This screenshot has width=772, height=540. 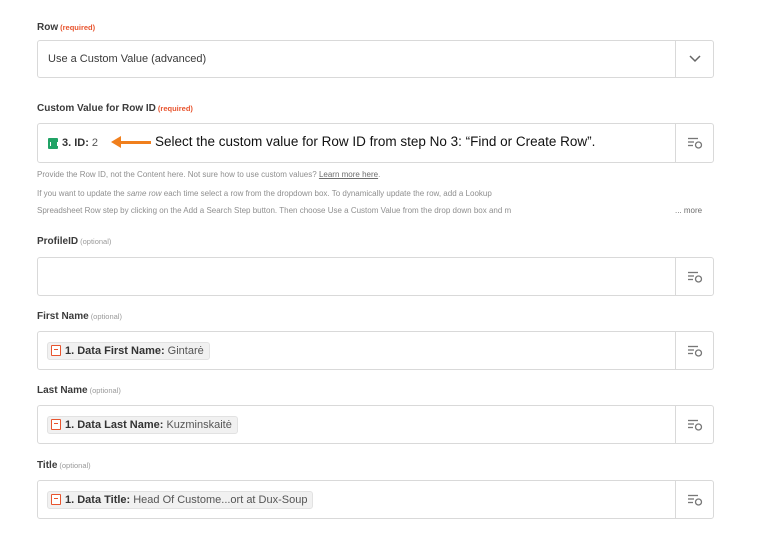 What do you see at coordinates (115, 350) in the screenshot?
I see `pill-key: 1. Data First Name:` at bounding box center [115, 350].